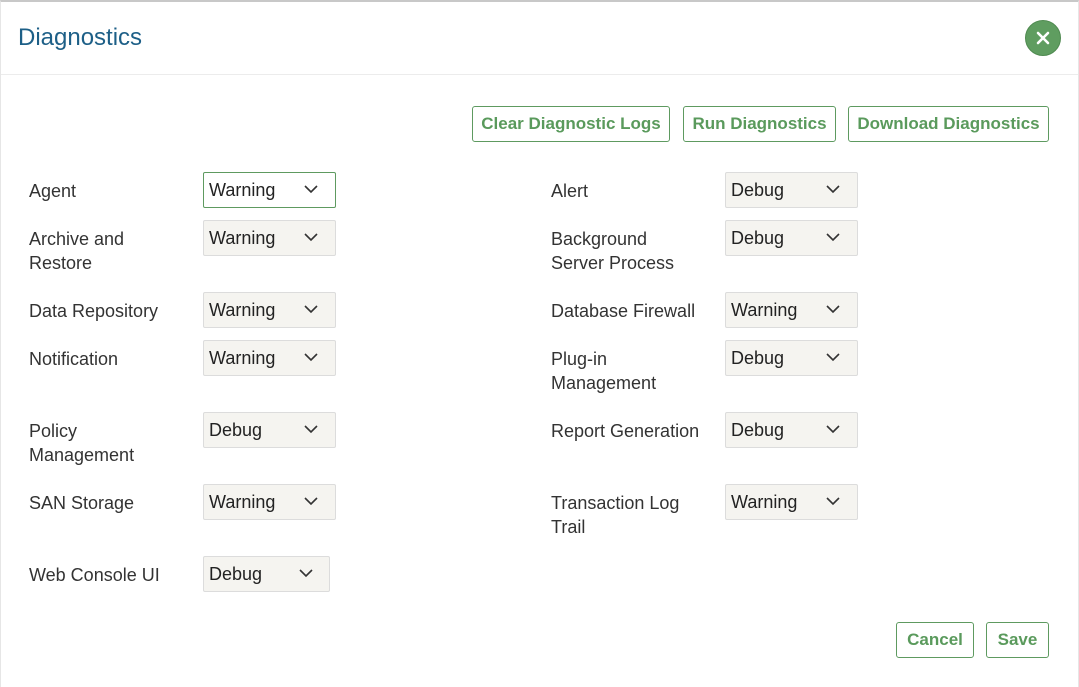 The width and height of the screenshot is (1079, 687). What do you see at coordinates (625, 431) in the screenshot?
I see `field-label-report-generation: Report Generation` at bounding box center [625, 431].